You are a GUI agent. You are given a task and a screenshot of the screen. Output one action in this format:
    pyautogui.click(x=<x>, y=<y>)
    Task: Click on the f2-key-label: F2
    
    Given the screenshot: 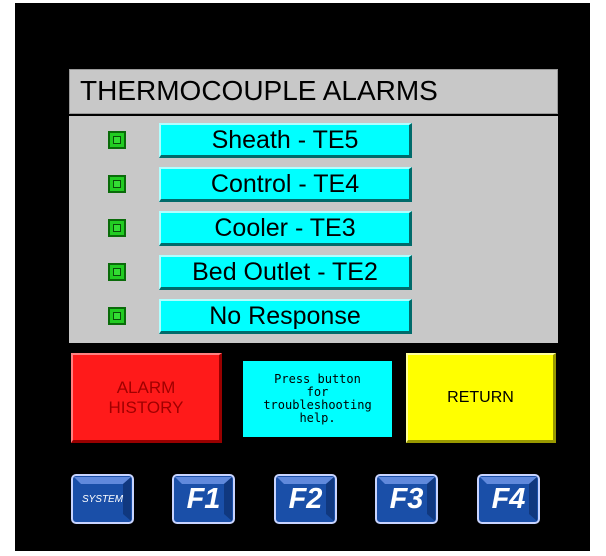 What is the action you would take?
    pyautogui.click(x=305, y=498)
    